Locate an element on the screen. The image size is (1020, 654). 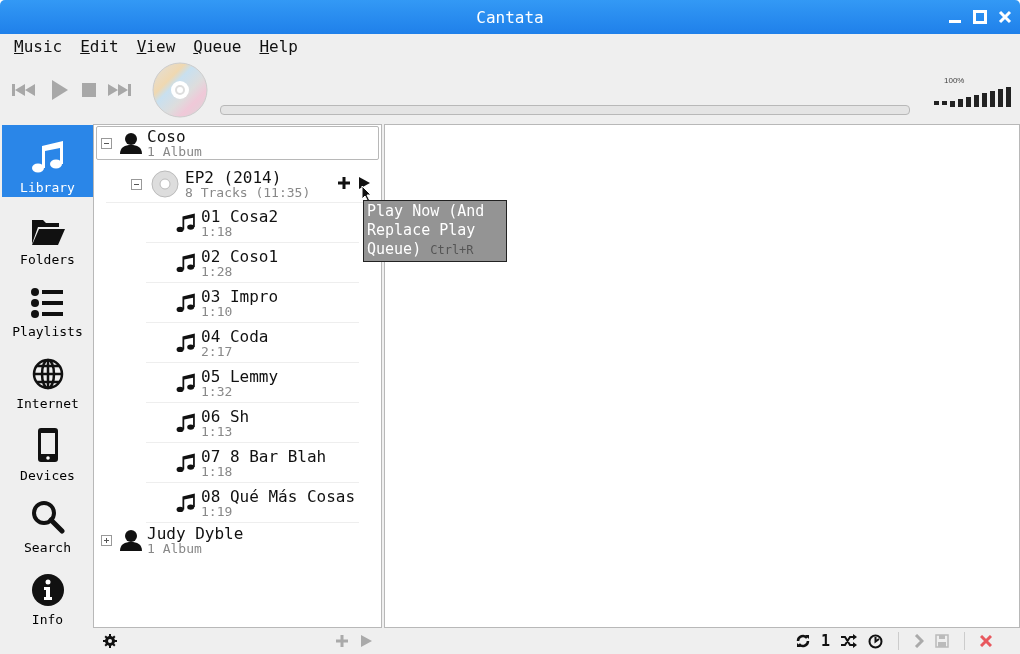
track-title: 04 Coda is located at coordinates (235, 336).